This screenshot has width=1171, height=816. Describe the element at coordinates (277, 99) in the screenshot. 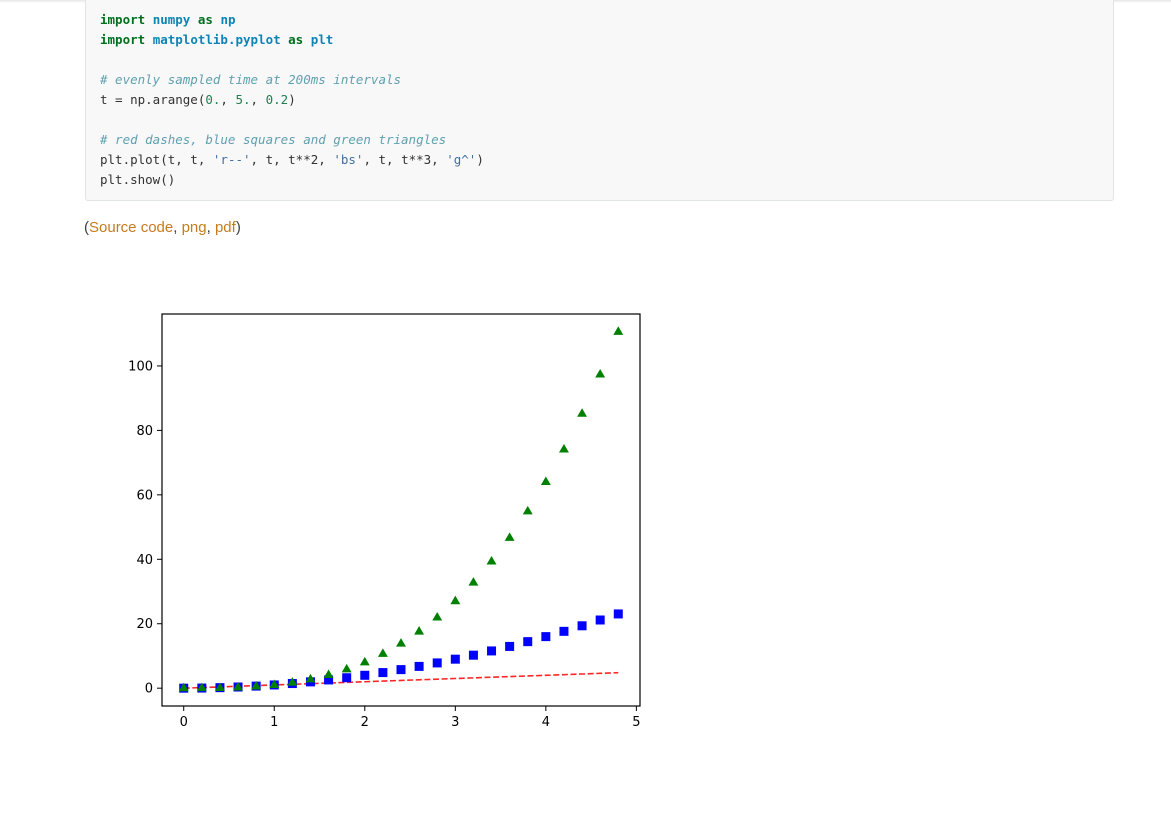

I see `code-number: 0.2` at that location.